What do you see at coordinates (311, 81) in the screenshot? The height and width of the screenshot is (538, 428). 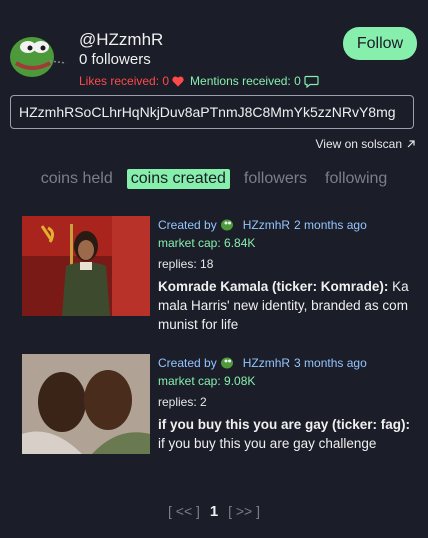 I see `chat-bubble-icon` at bounding box center [311, 81].